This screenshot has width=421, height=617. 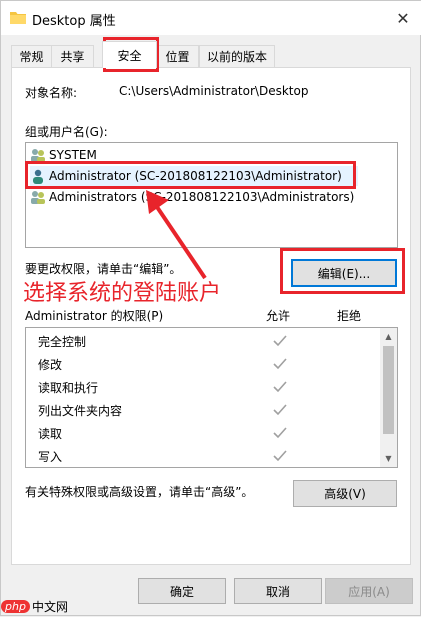 What do you see at coordinates (211, 18) in the screenshot?
I see `title-bar: Desktop 属性 ✕` at bounding box center [211, 18].